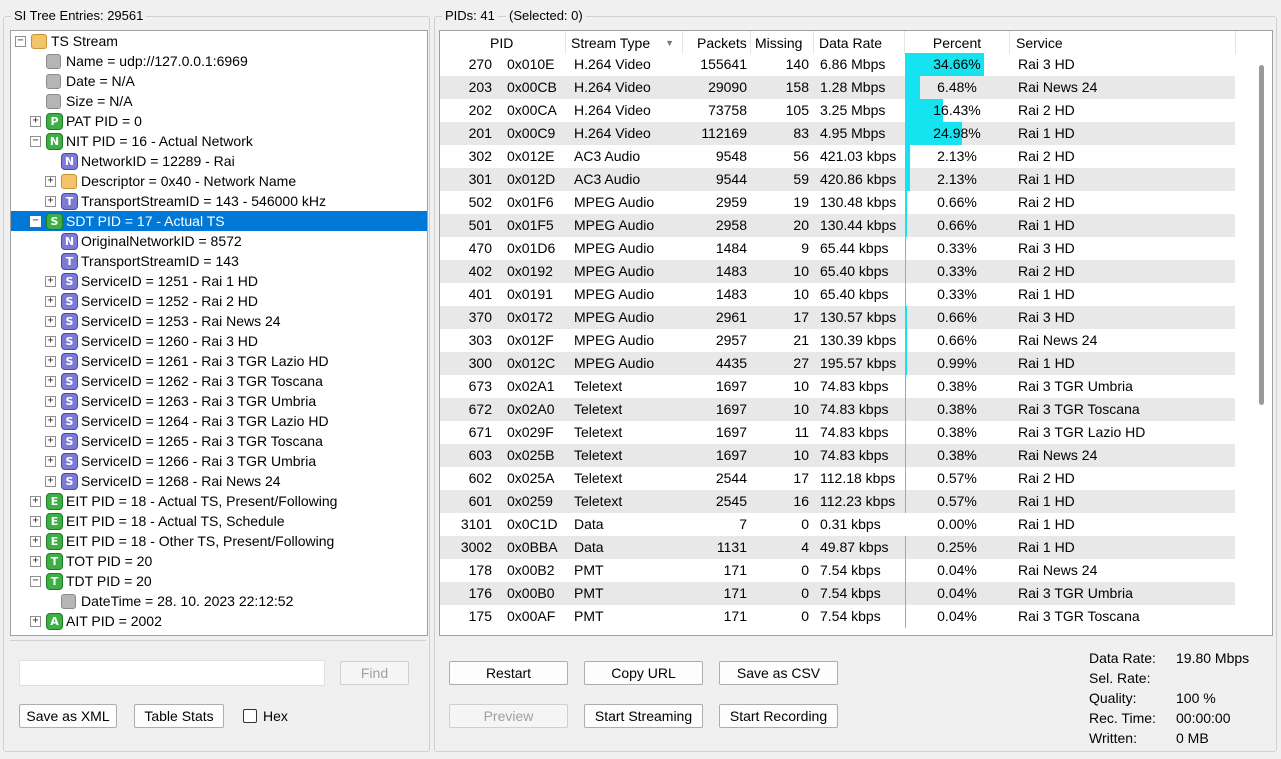 This screenshot has height=759, width=1281. Describe the element at coordinates (837, 524) in the screenshot. I see `table-row: 3101 0x0C1D Data 7 0 0.31 kbps 0.00% Rai 1 HD` at that location.